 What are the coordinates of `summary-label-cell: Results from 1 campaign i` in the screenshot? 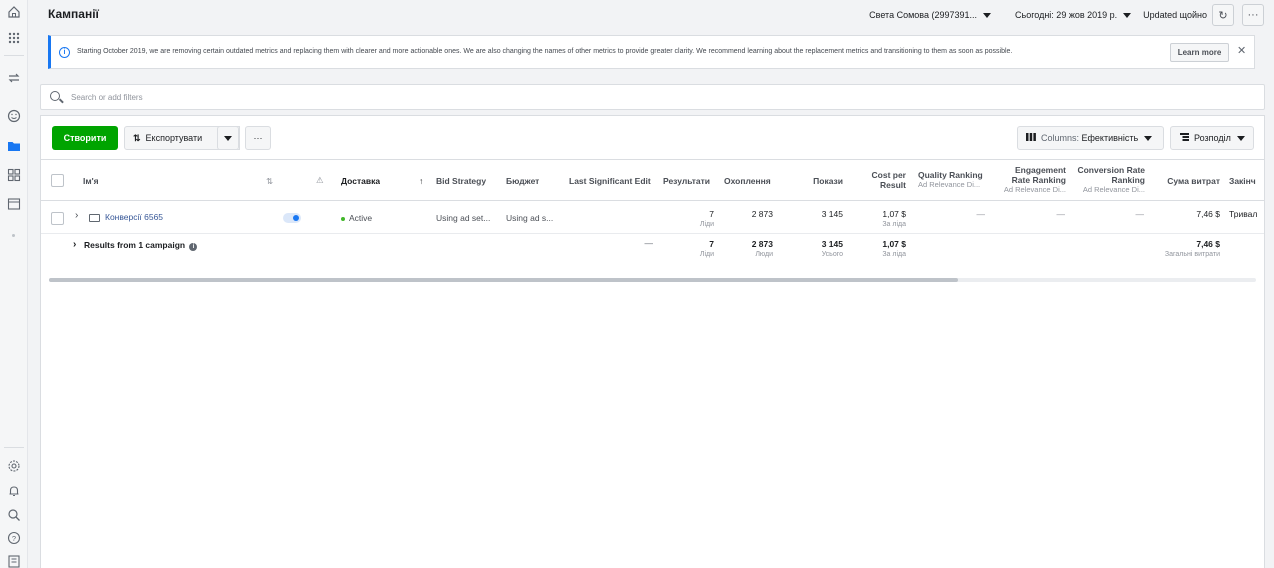 It's located at (141, 245).